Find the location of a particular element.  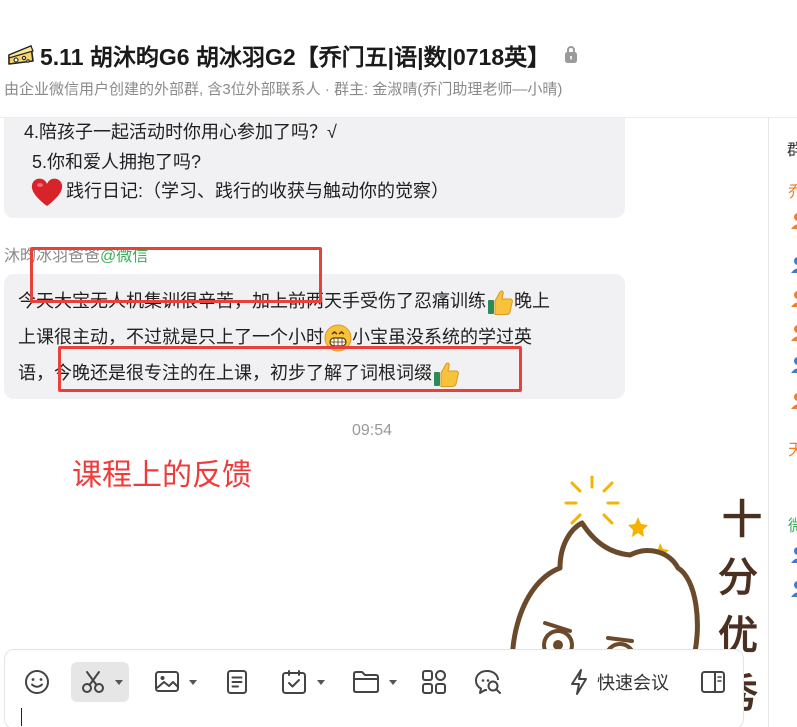

group-member-panel: 群 乔 天 微 is located at coordinates (782, 422).